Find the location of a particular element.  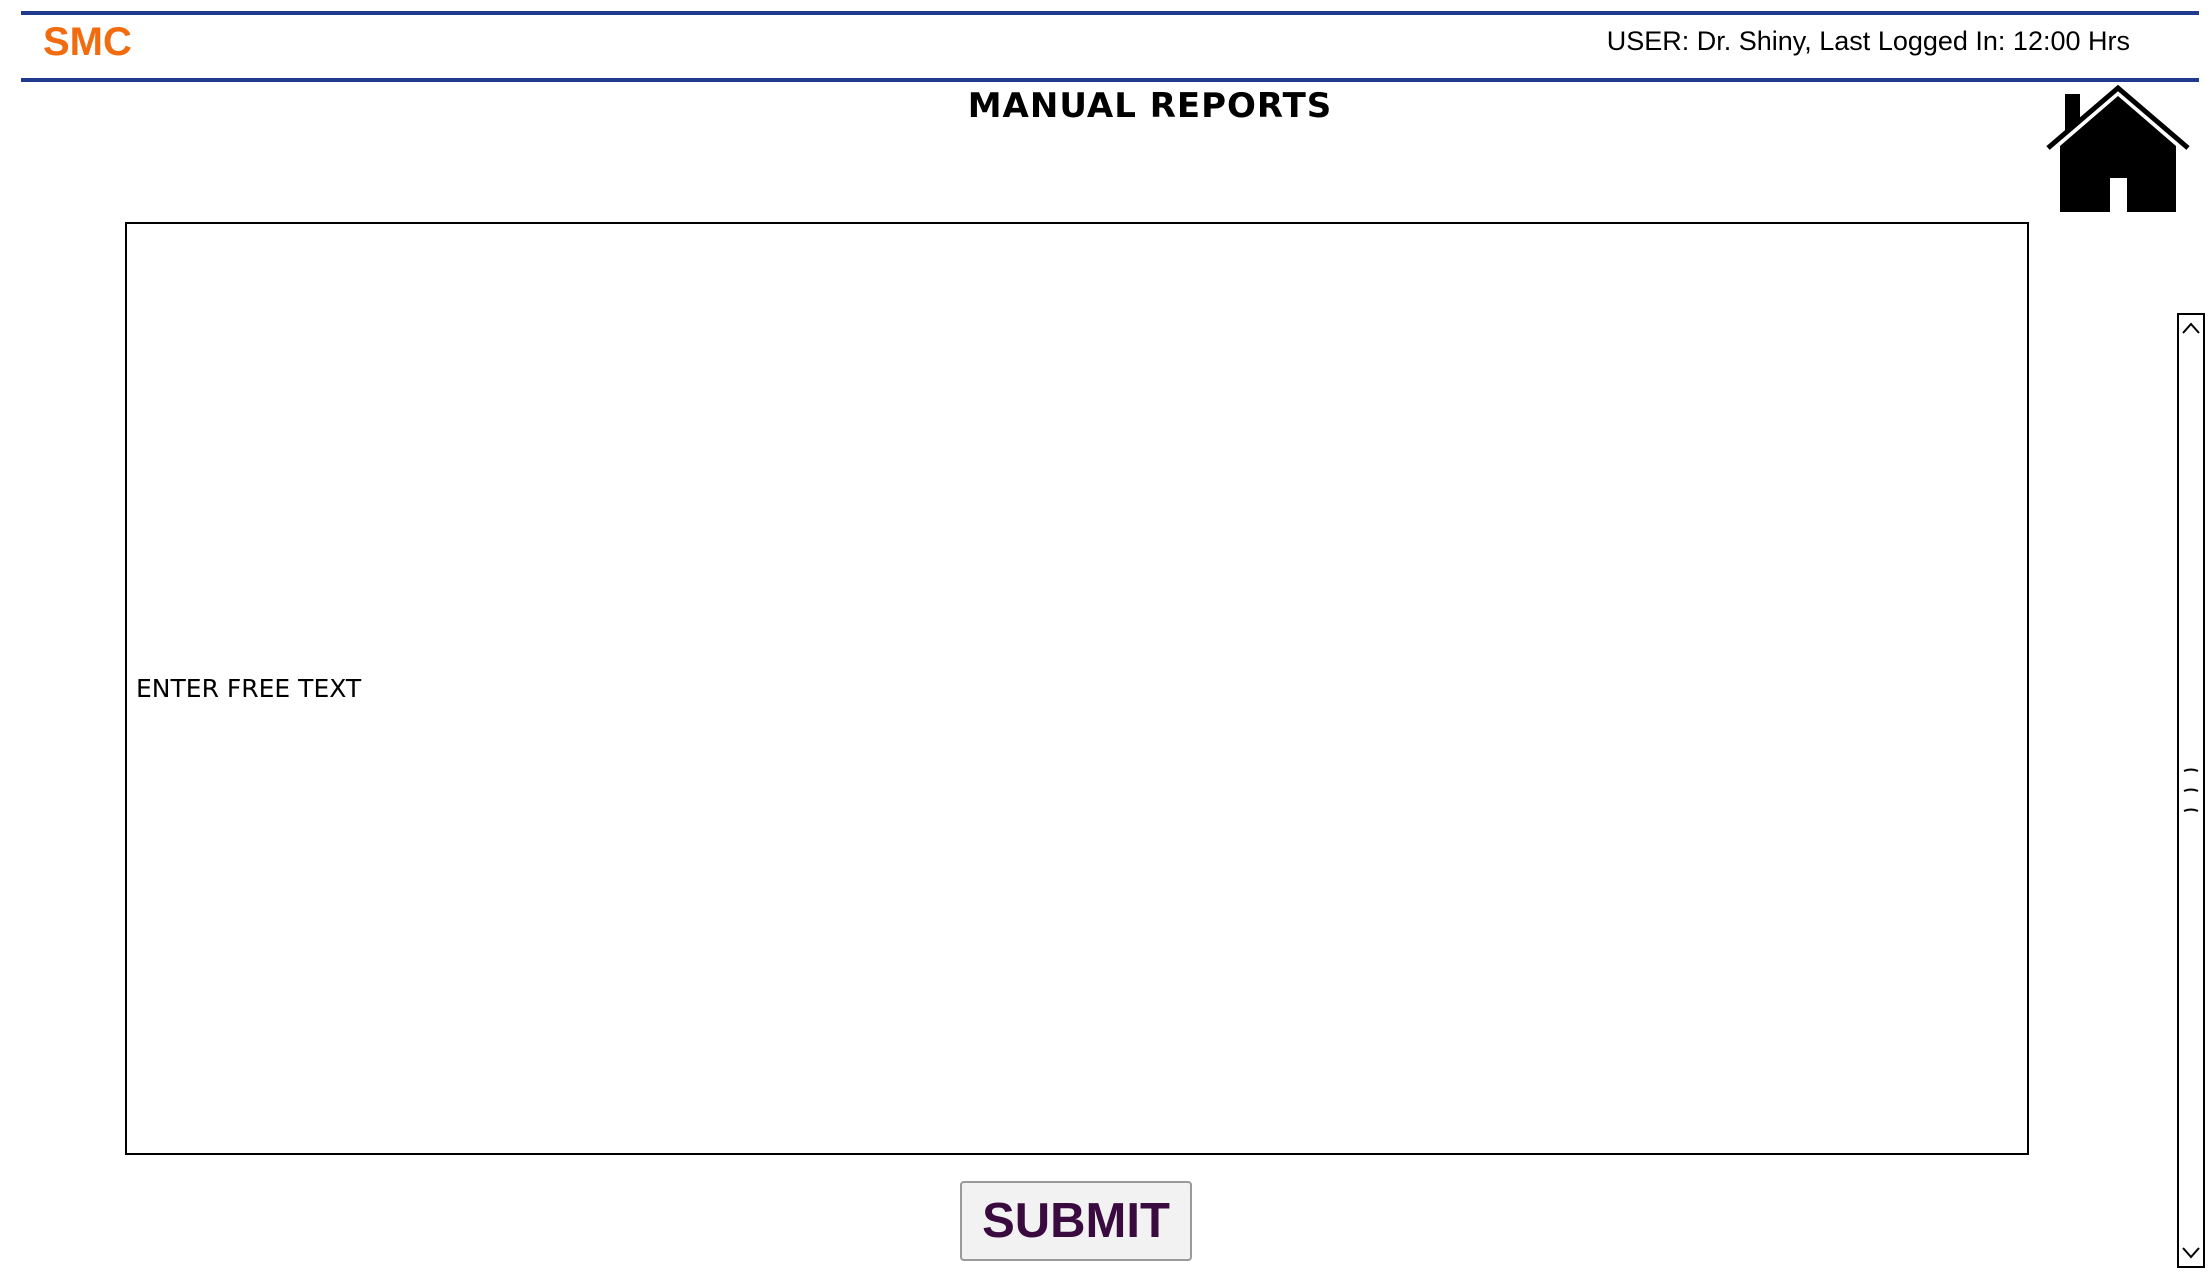

chevron-up-icon is located at coordinates (2191, 329).